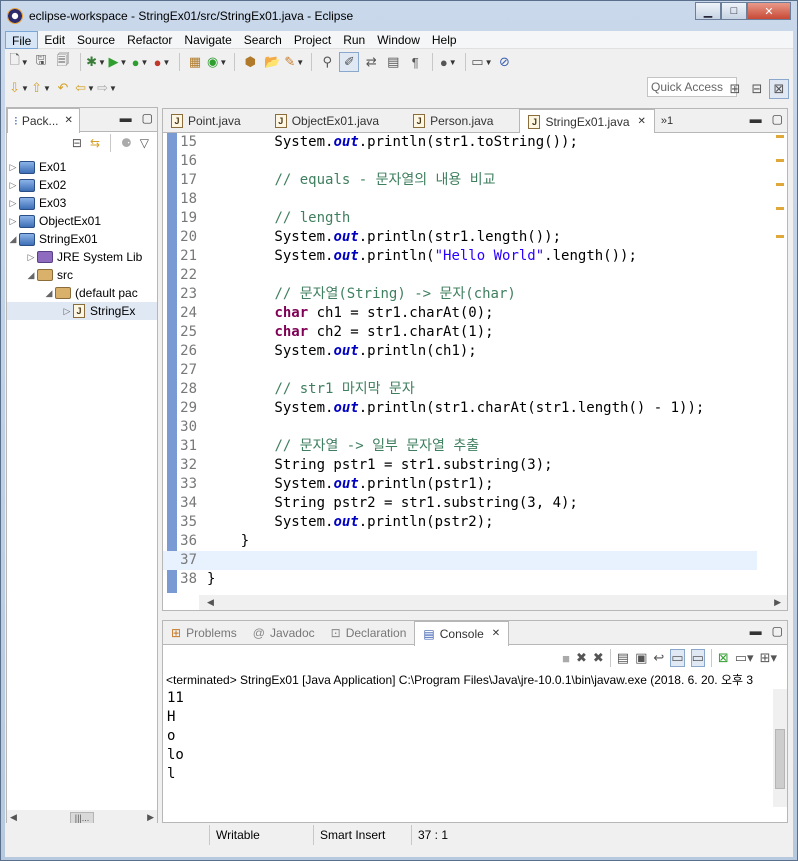 This screenshot has height=861, width=798. Describe the element at coordinates (327, 121) in the screenshot. I see `tab-objectex01-java: J ObjectEx01.java` at that location.